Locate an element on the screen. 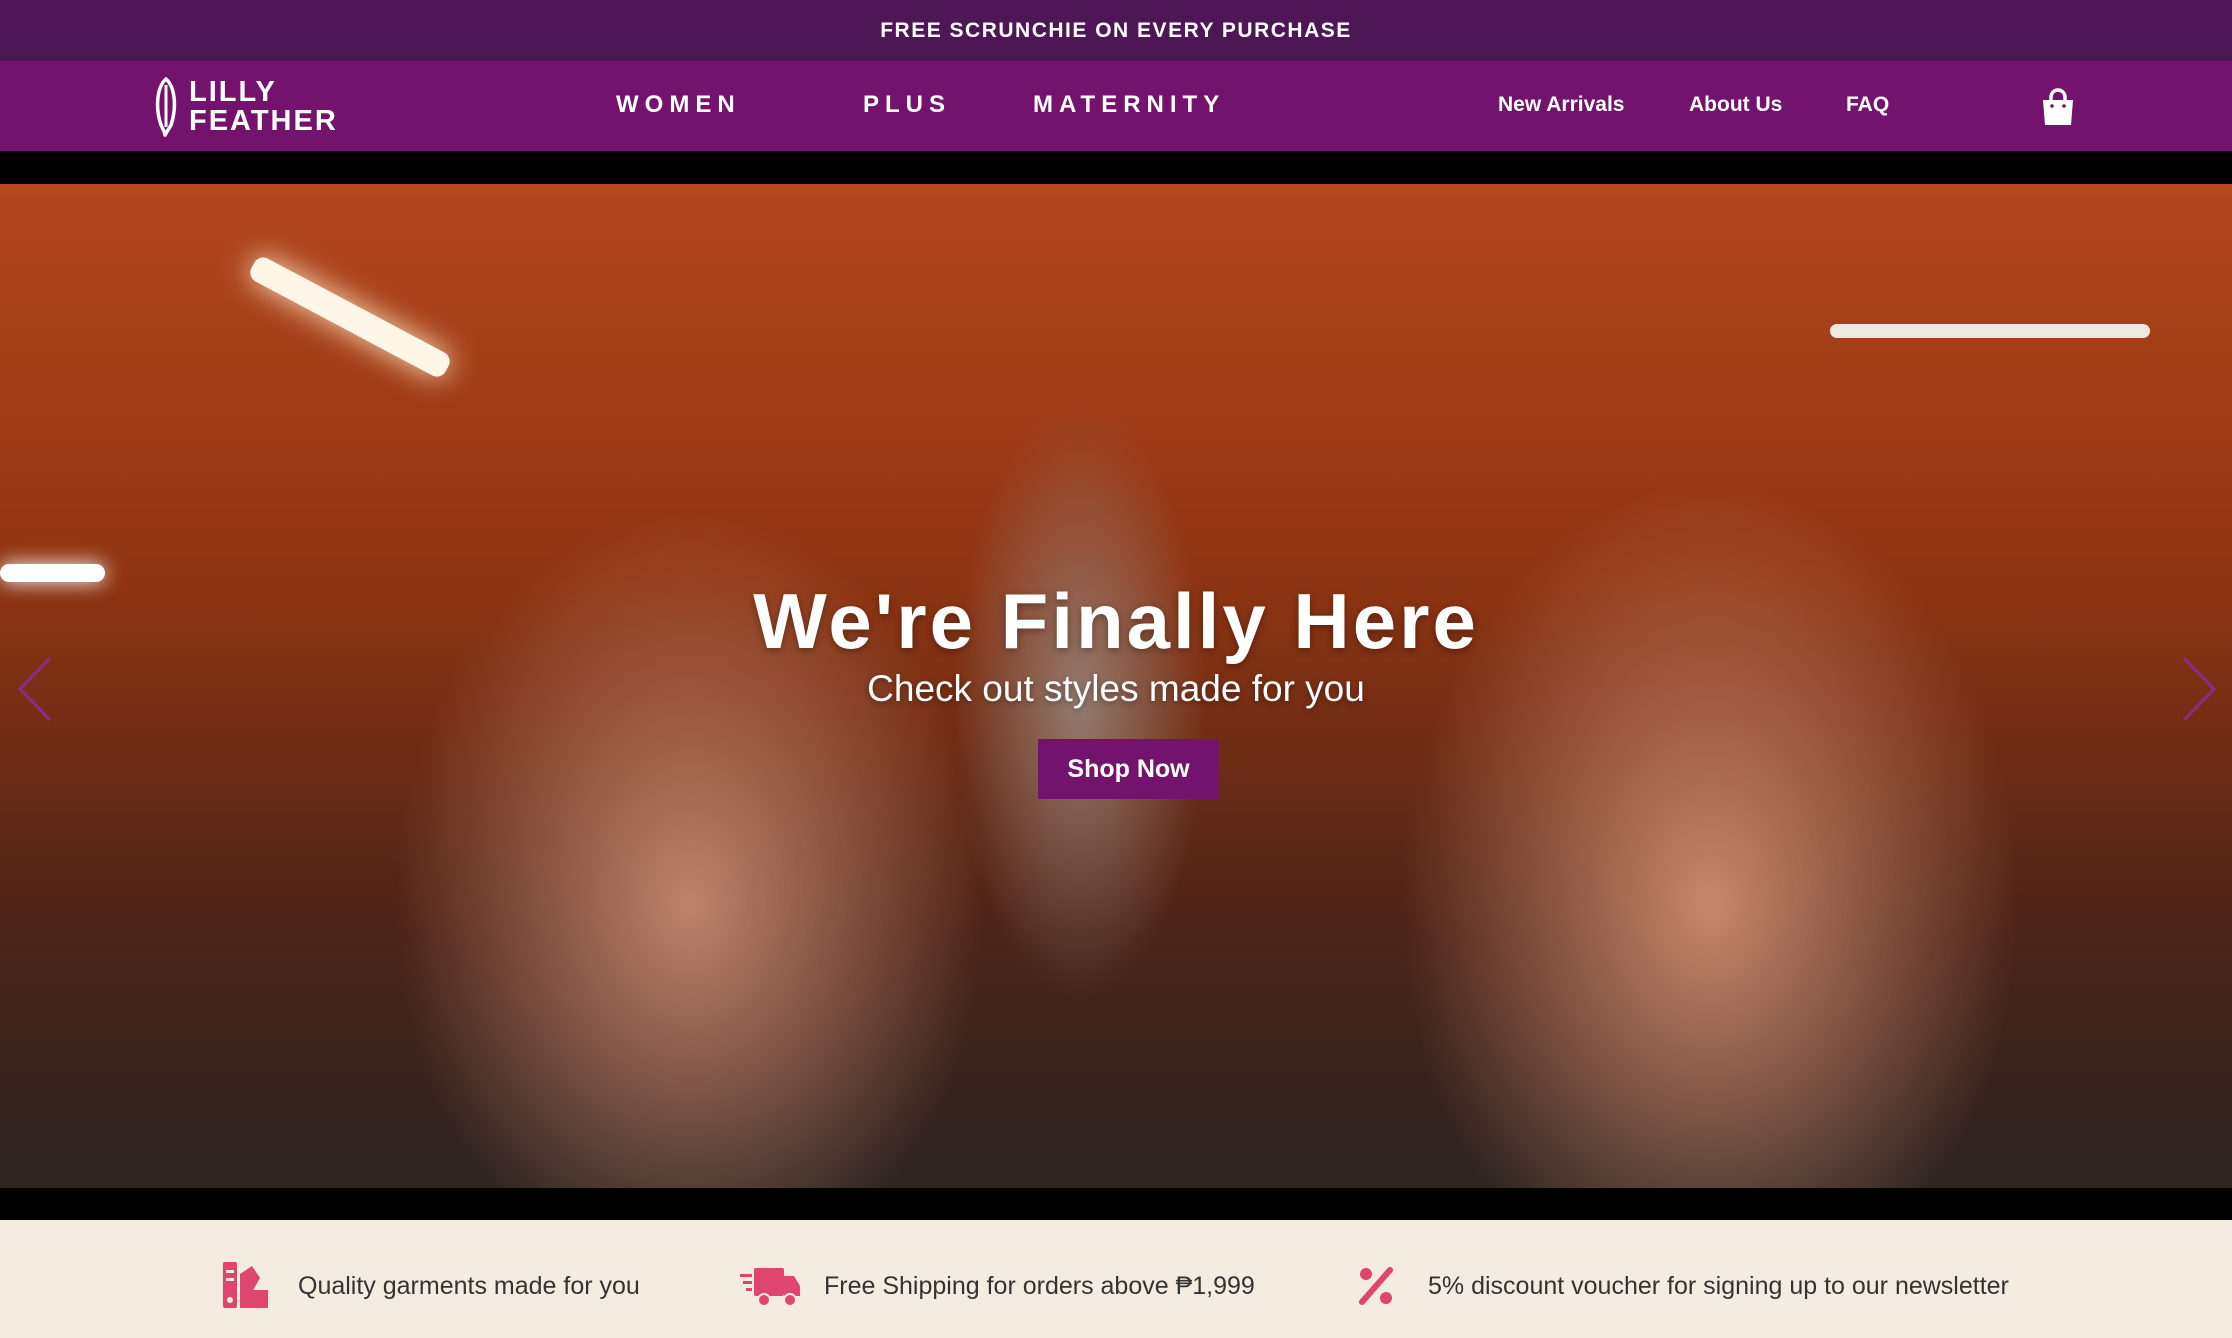  slider-next-button is located at coordinates (2198, 689).